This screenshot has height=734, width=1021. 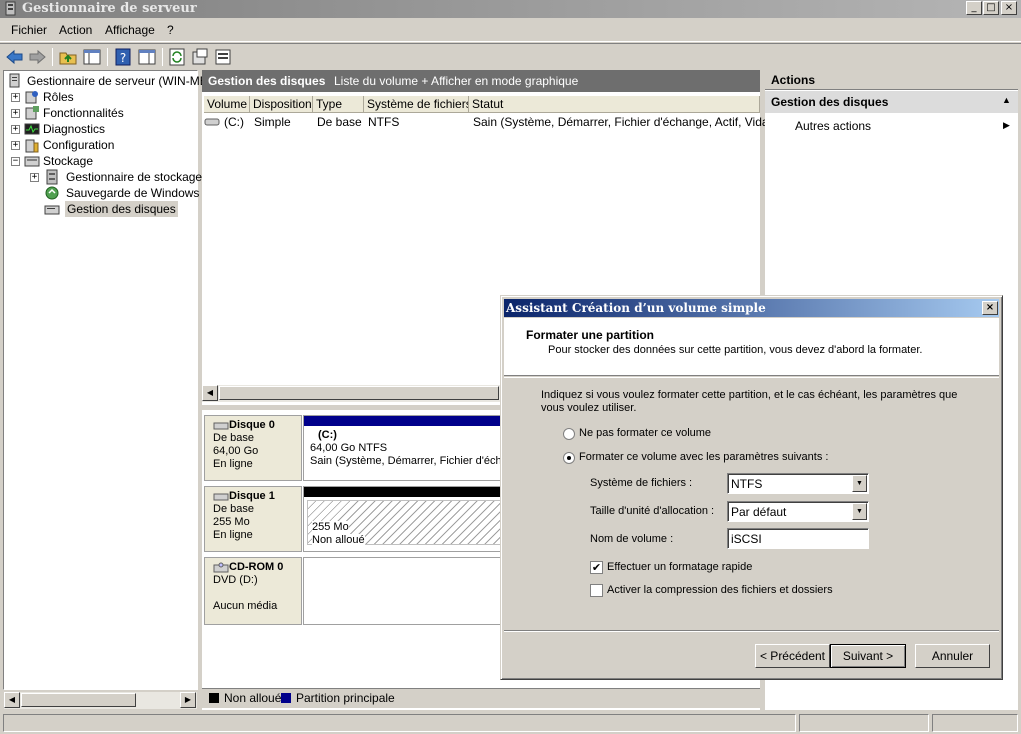 I want to click on back-arrow-icon, so click(x=15, y=57).